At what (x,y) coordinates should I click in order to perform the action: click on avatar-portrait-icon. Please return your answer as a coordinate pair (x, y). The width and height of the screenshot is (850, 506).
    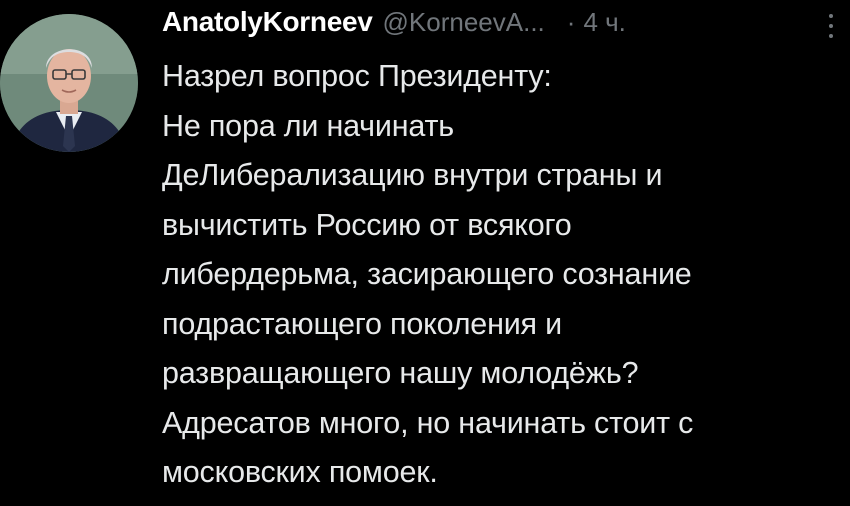
    Looking at the image, I should click on (69, 83).